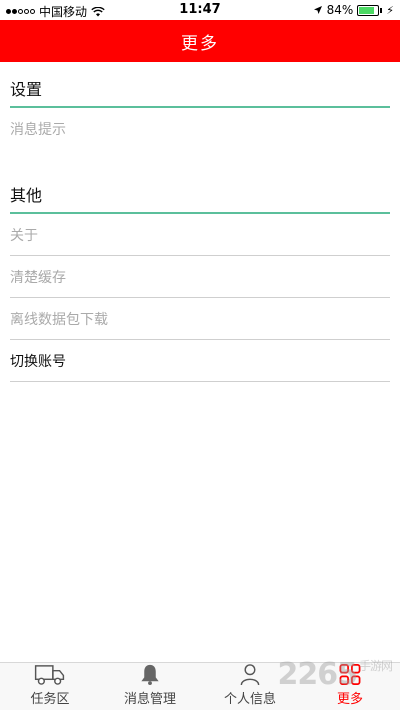 Image resolution: width=400 pixels, height=710 pixels. What do you see at coordinates (200, 129) in the screenshot?
I see `list-item-message-notification: 消息提示` at bounding box center [200, 129].